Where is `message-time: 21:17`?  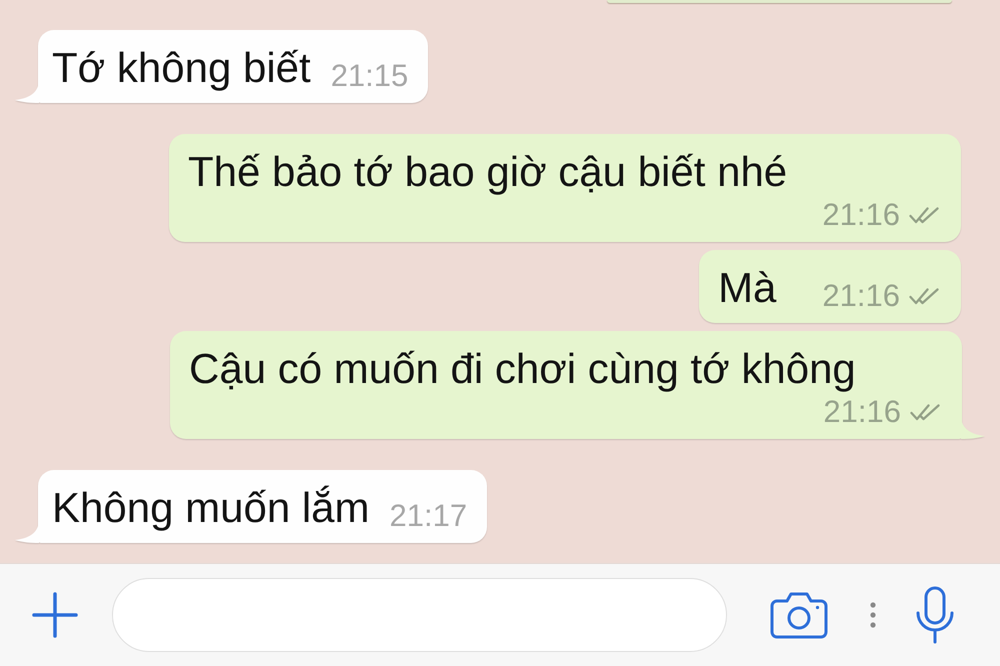 message-time: 21:17 is located at coordinates (429, 516).